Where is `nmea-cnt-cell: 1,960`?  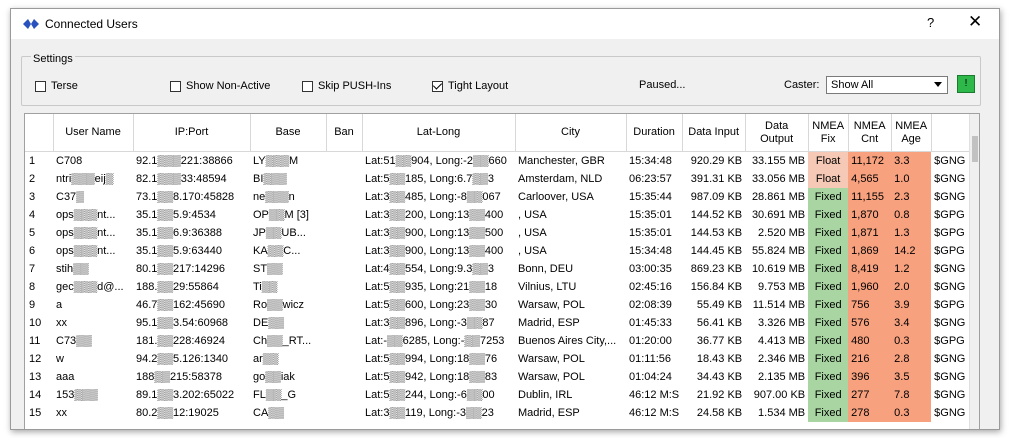 nmea-cnt-cell: 1,960 is located at coordinates (870, 287).